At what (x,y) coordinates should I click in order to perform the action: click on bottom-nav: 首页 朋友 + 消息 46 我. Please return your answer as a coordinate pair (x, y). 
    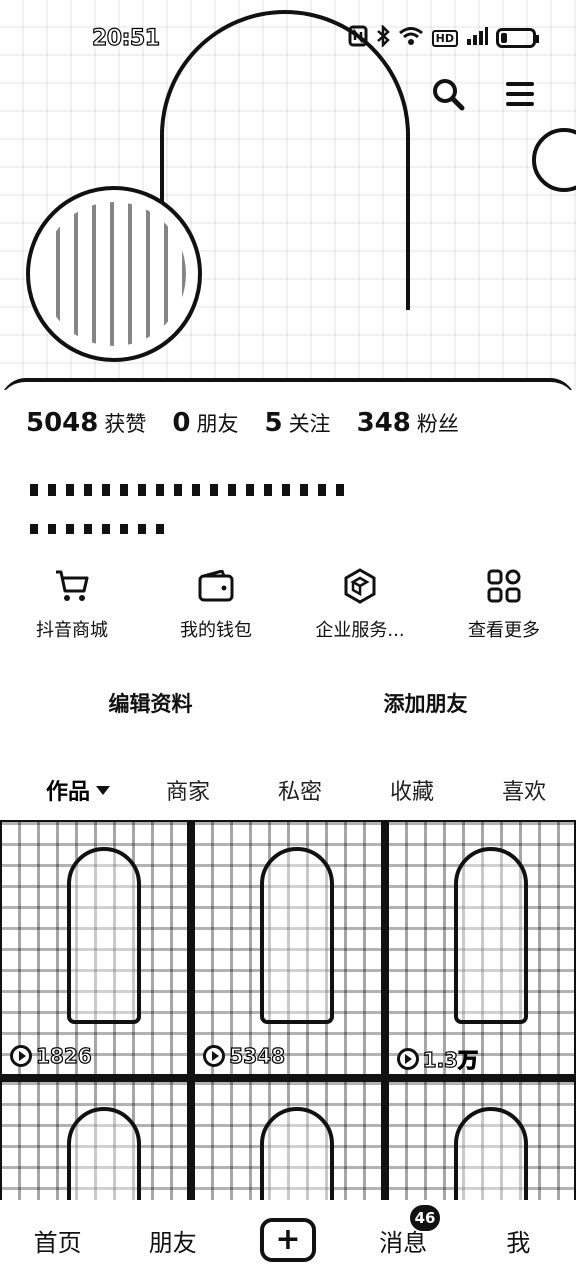
    Looking at the image, I should click on (288, 1240).